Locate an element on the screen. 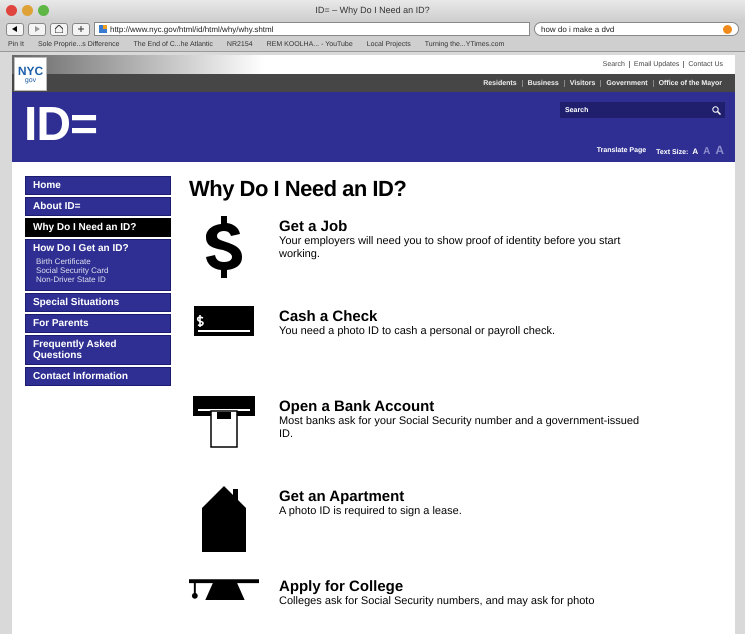 This screenshot has height=634, width=745. sidebar-link: Frequently Asked Questions is located at coordinates (98, 349).